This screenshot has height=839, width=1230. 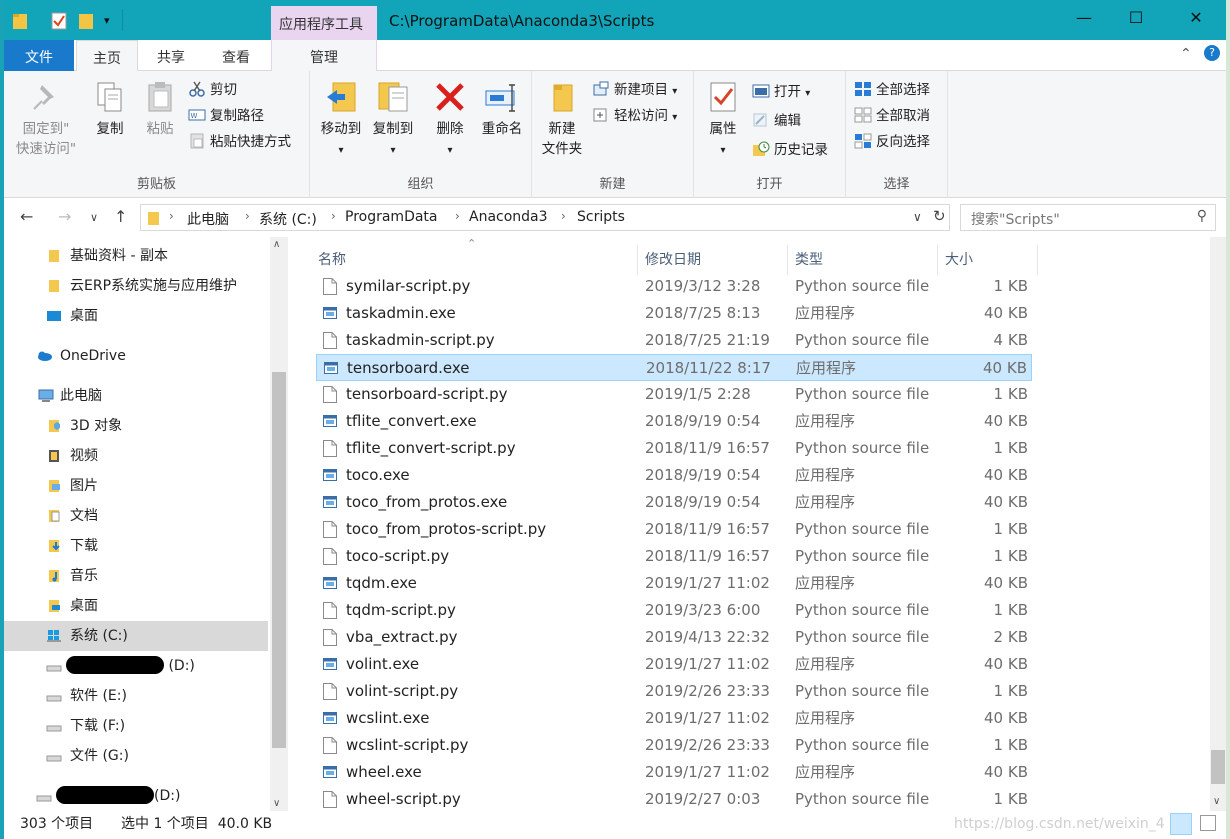 I want to click on column-header-name: 名称, so click(x=476, y=260).